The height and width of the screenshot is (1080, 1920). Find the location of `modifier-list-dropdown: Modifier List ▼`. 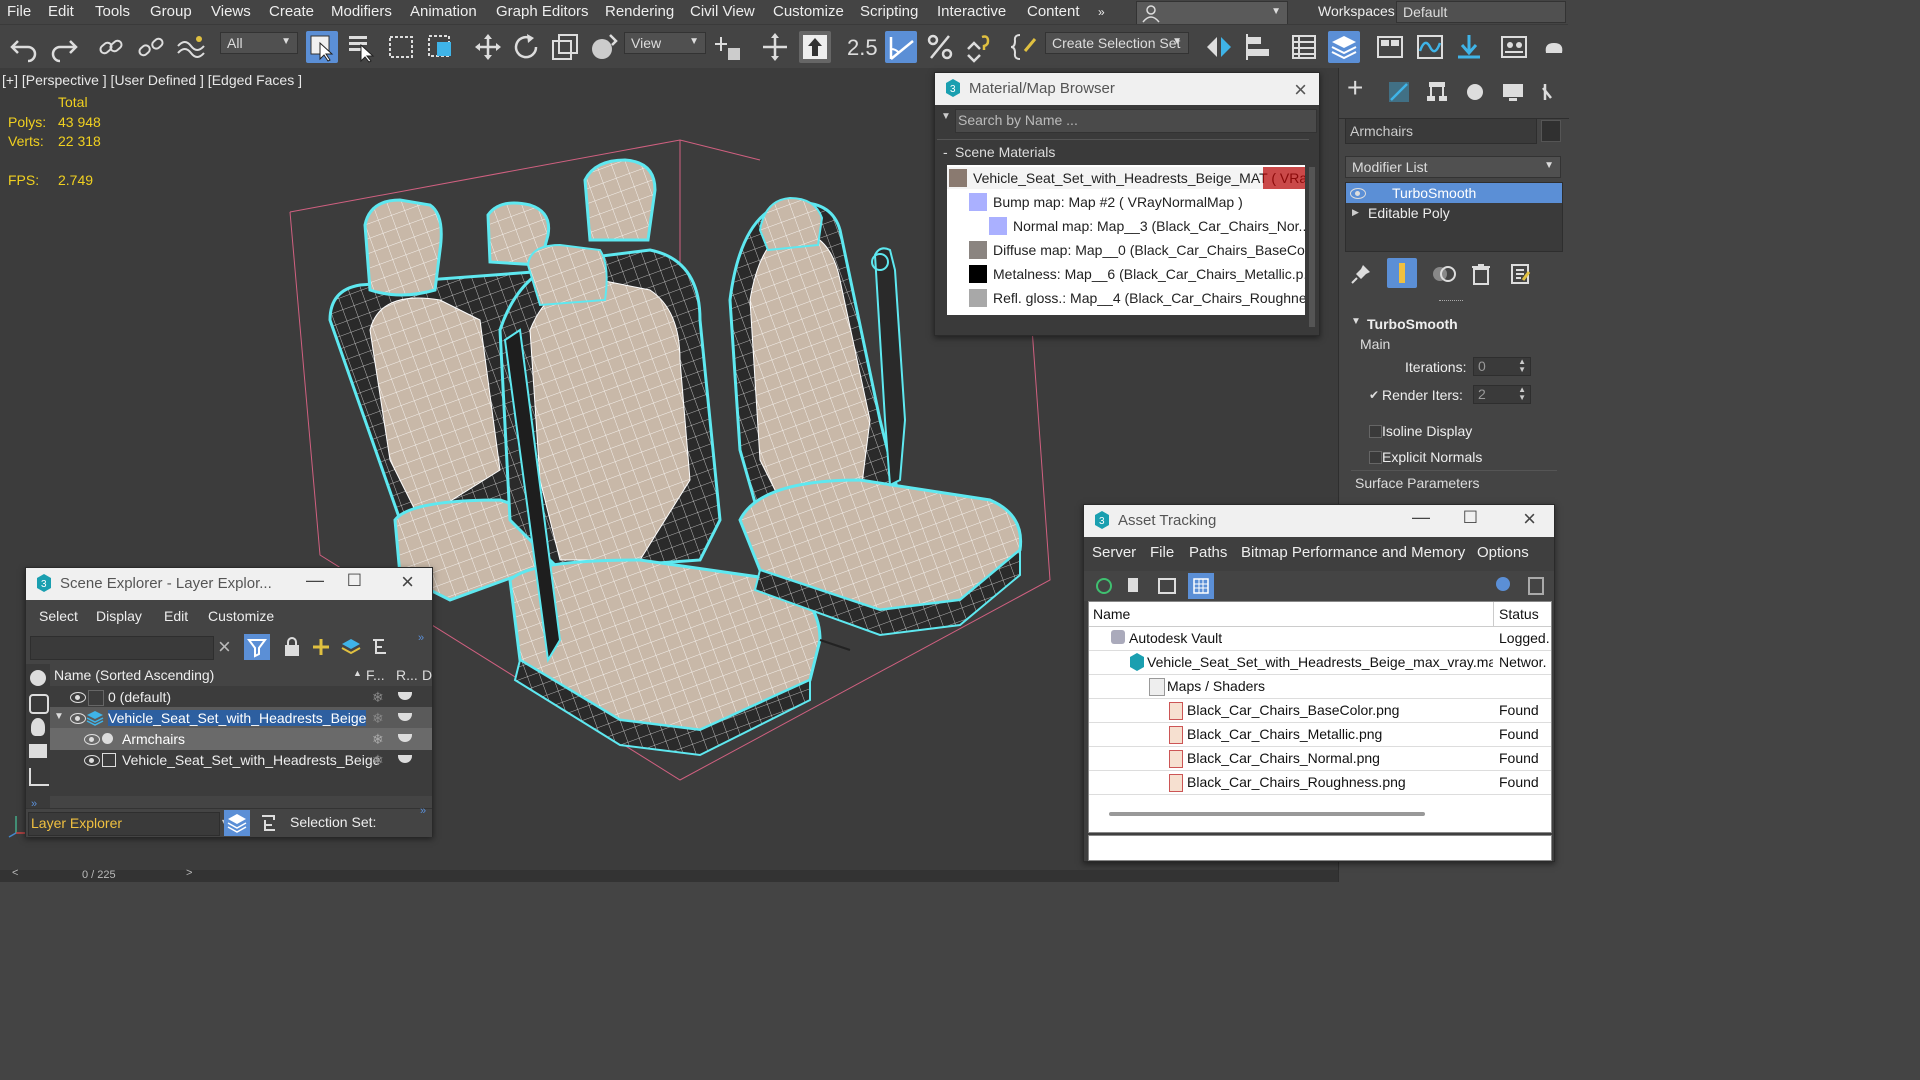

modifier-list-dropdown: Modifier List ▼ is located at coordinates (1453, 167).